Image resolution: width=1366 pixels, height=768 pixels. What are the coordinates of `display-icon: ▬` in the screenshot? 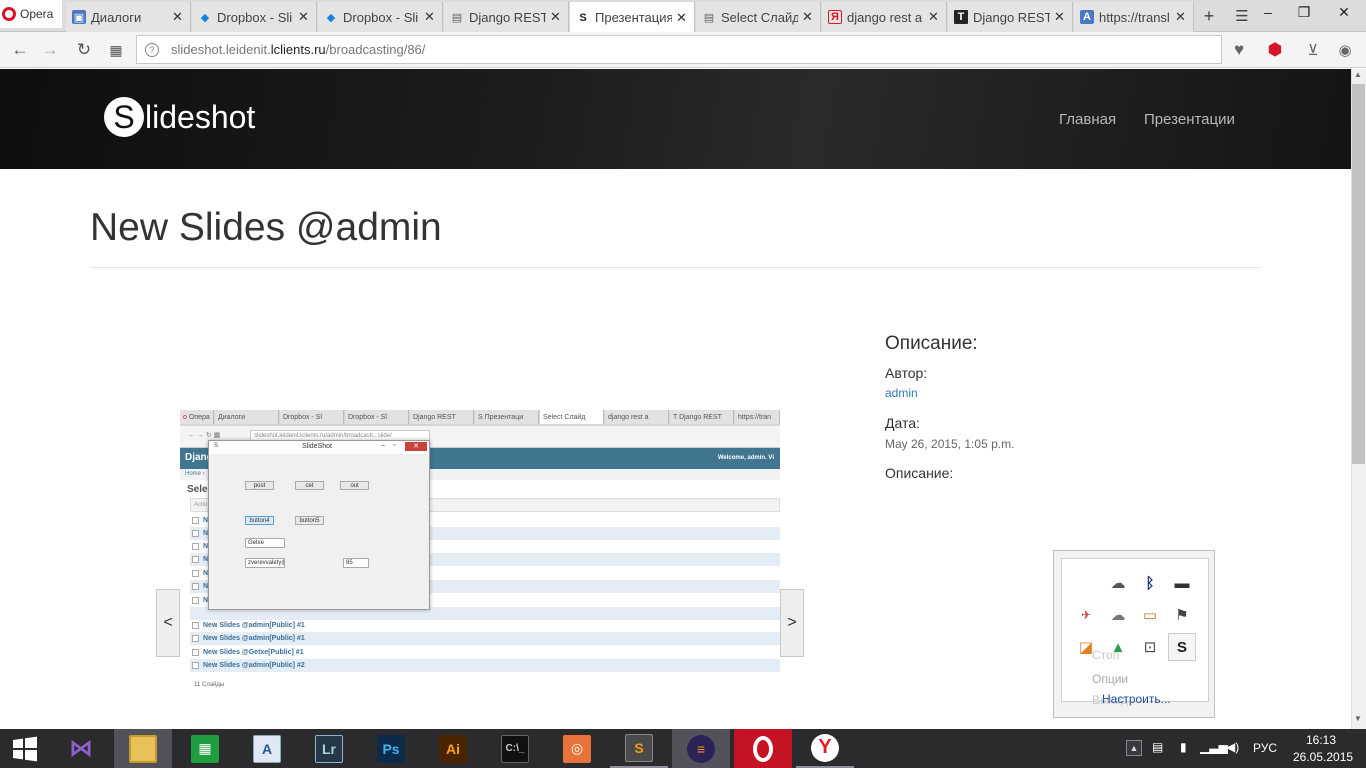 It's located at (1182, 583).